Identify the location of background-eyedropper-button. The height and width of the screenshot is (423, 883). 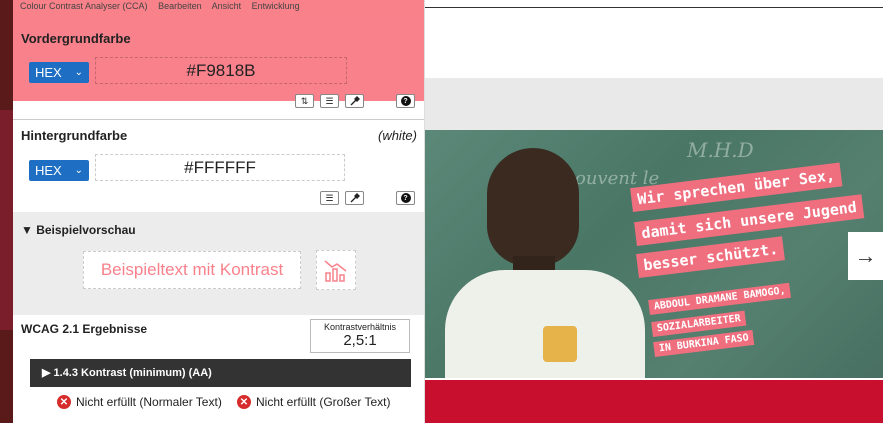
(354, 198).